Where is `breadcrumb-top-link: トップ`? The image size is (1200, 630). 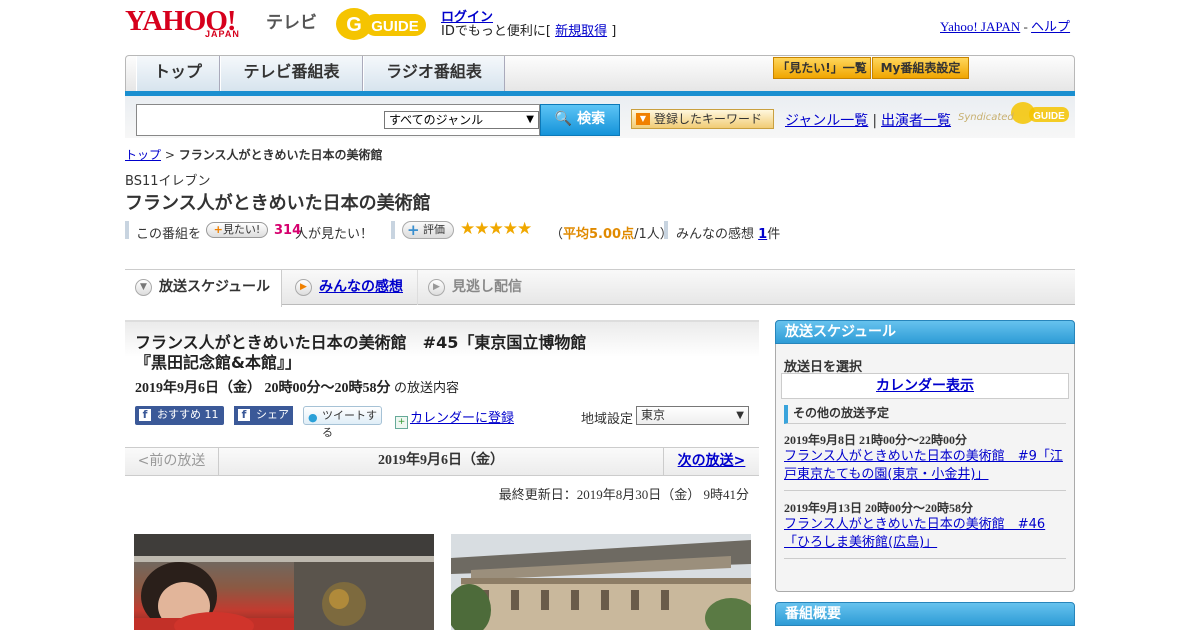
breadcrumb-top-link: トップ is located at coordinates (143, 155).